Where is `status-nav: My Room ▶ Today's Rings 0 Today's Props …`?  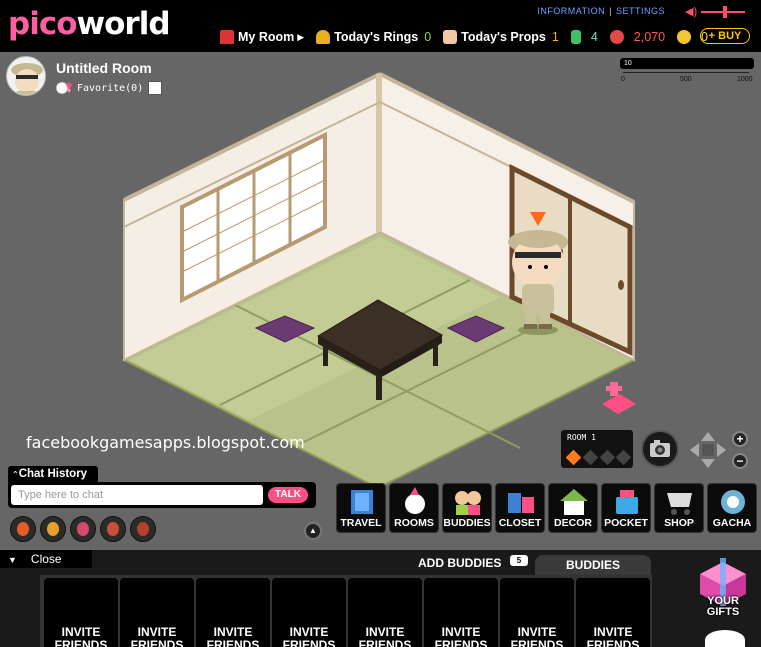
status-nav: My Room ▶ Today's Rings 0 Today's Props … is located at coordinates (470, 37).